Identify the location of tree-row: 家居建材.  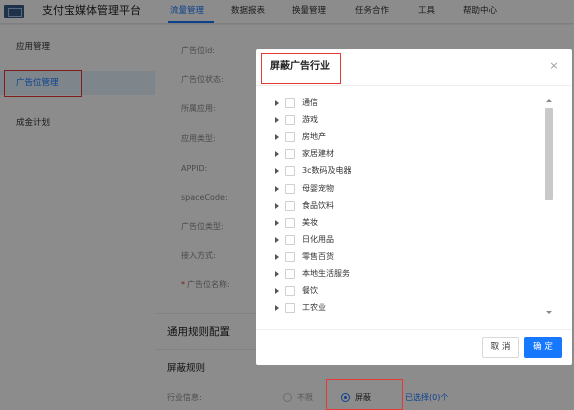
(407, 154).